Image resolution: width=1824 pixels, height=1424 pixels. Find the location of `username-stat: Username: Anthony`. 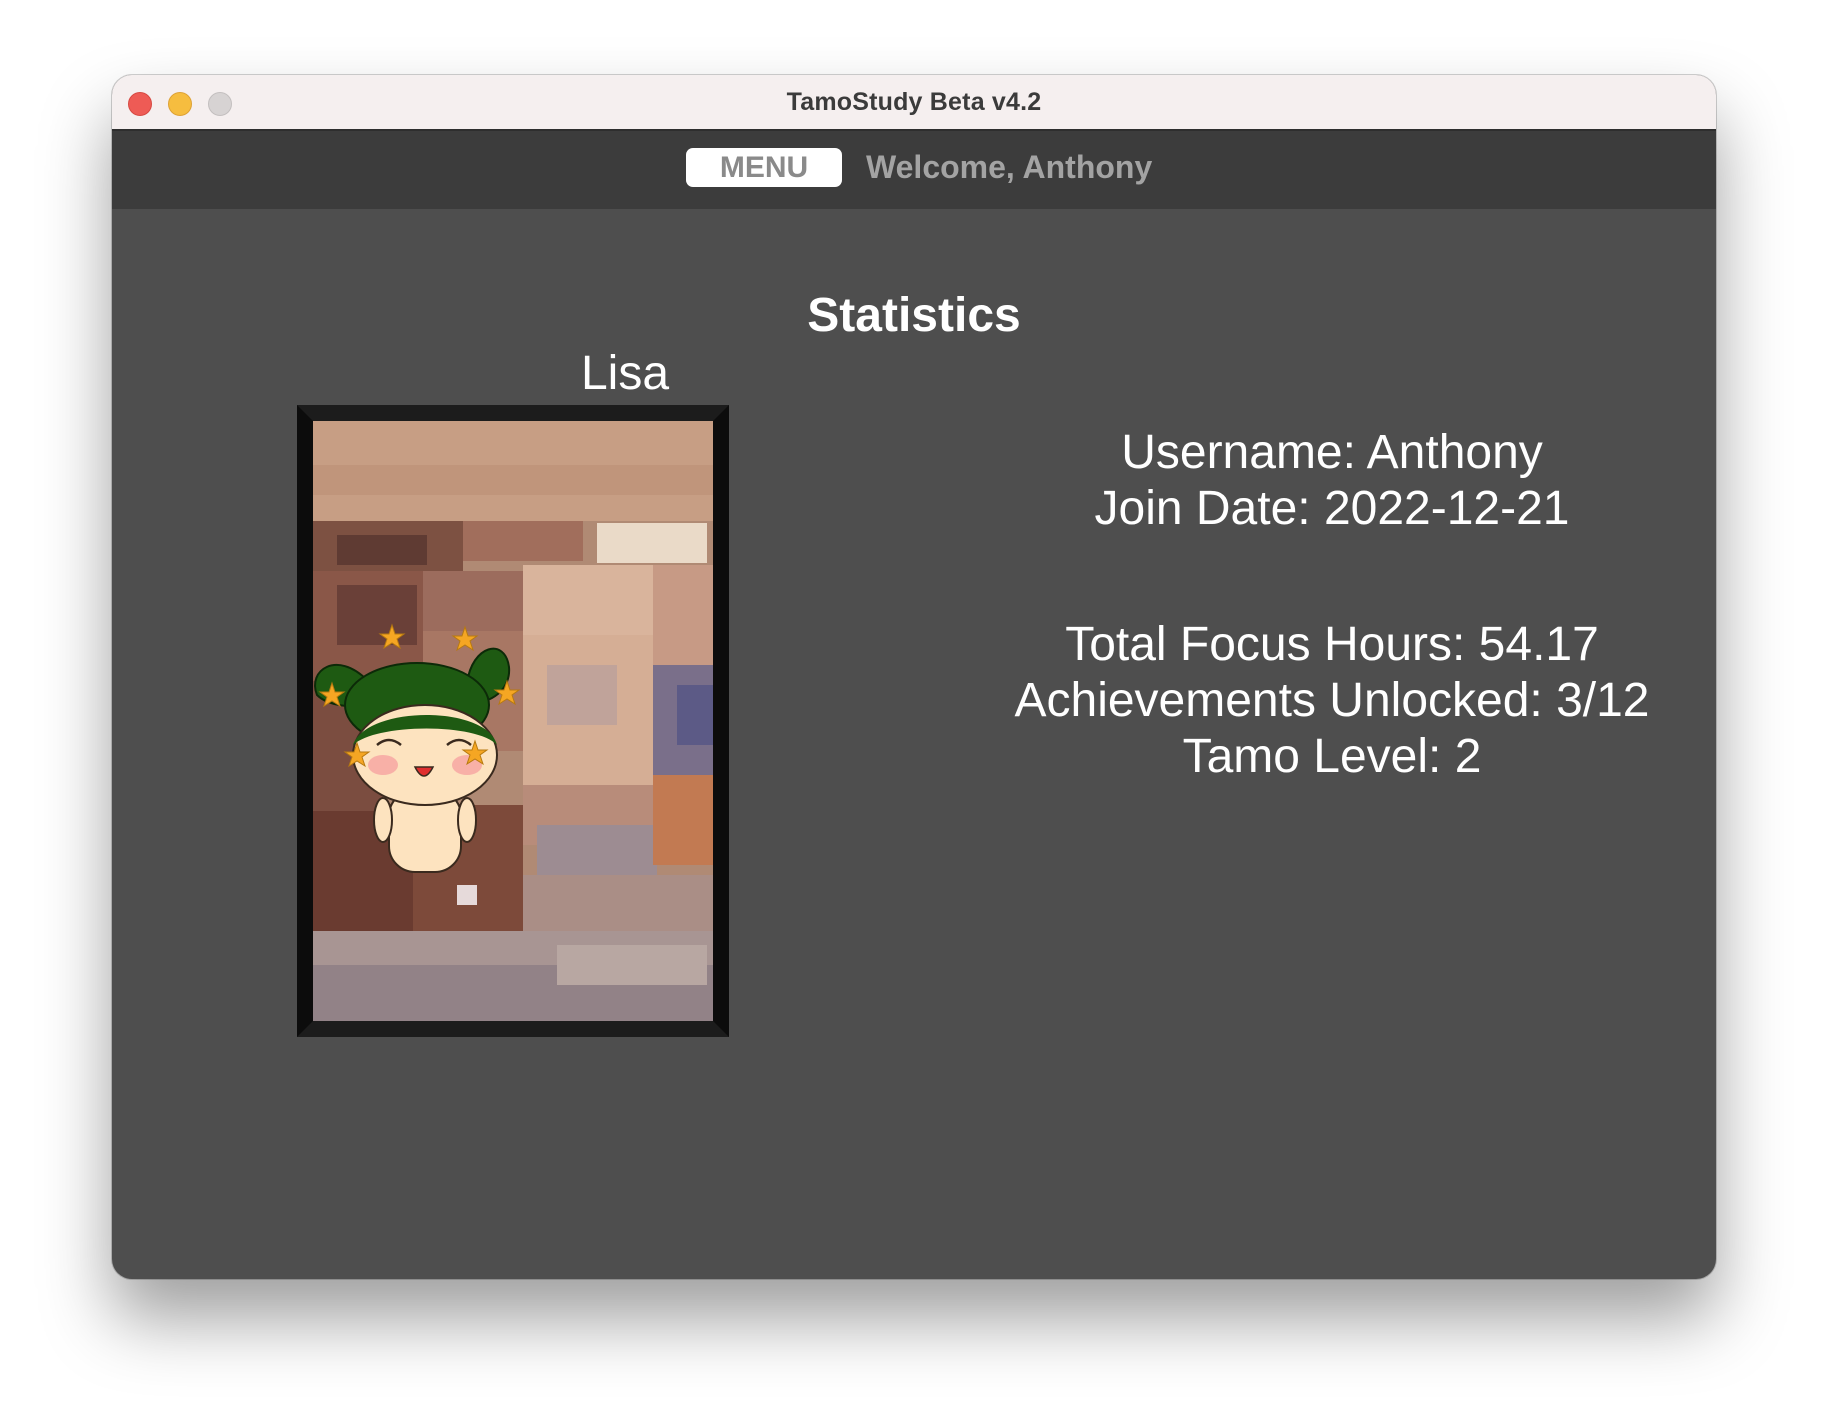

username-stat: Username: Anthony is located at coordinates (1332, 452).